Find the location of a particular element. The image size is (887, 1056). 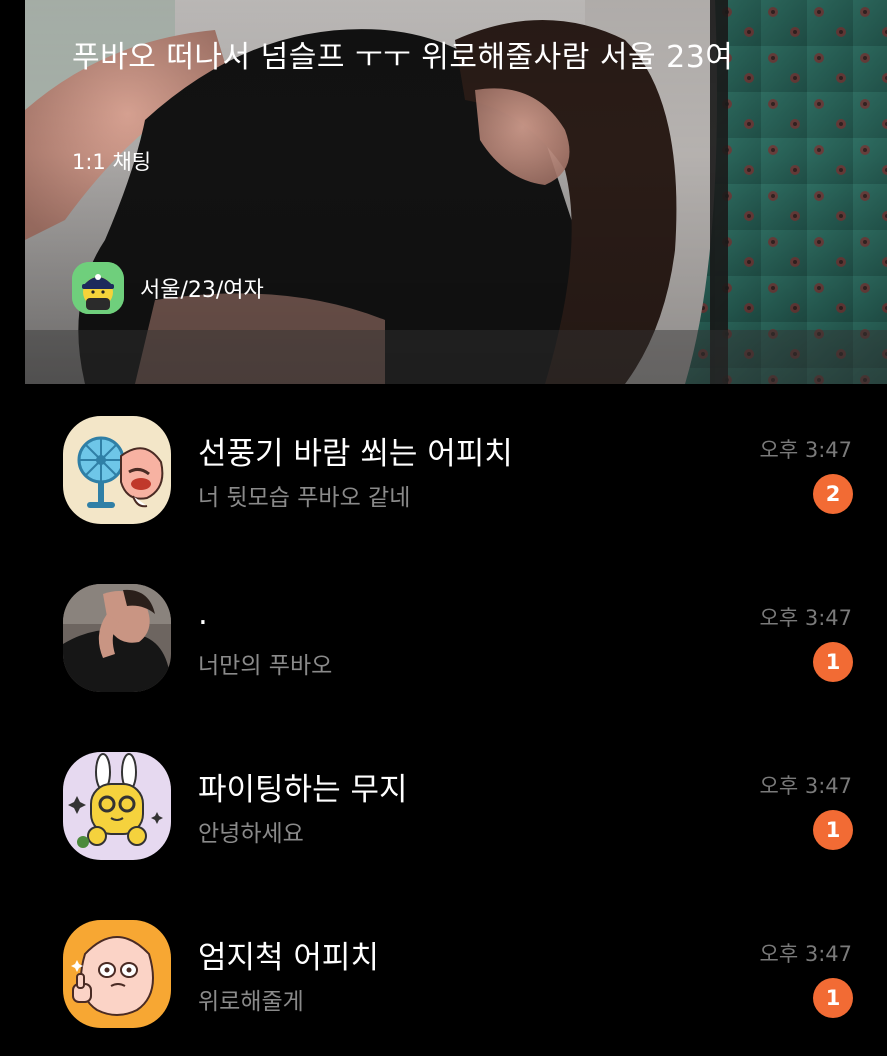

apeach-fan-icon is located at coordinates (117, 470).